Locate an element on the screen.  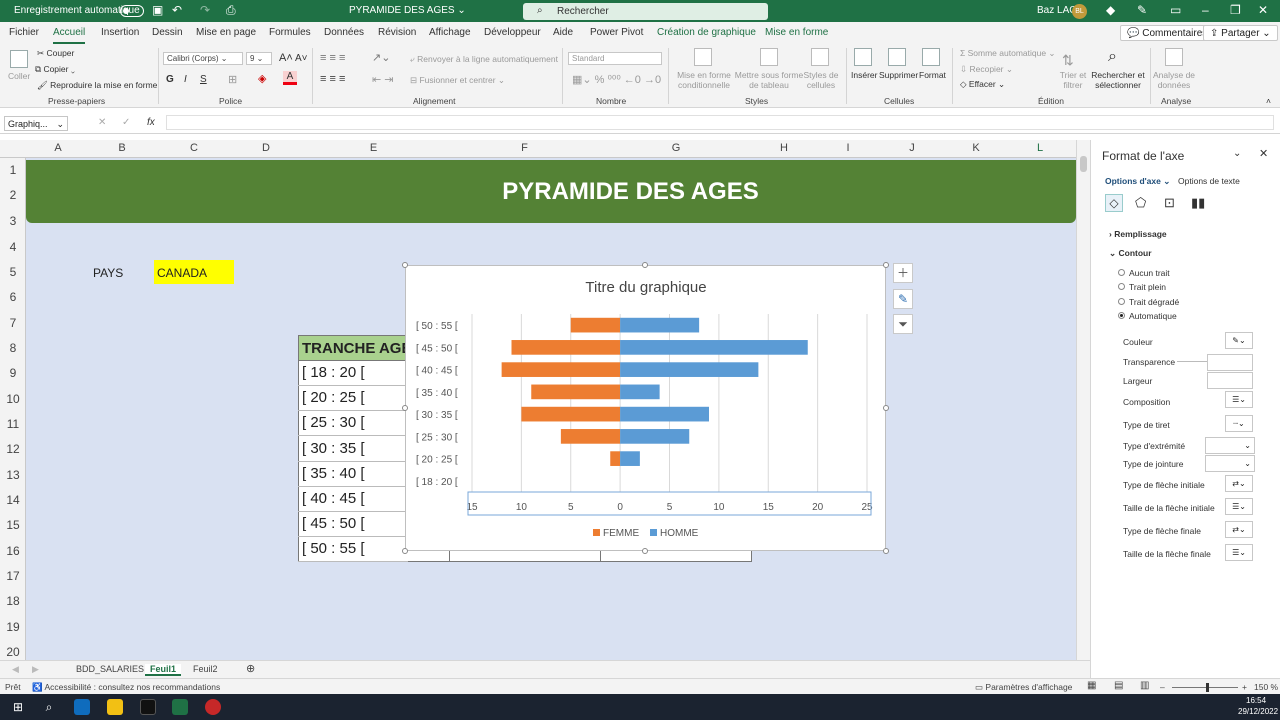
enter-icon: ✓ is located at coordinates (126, 122).